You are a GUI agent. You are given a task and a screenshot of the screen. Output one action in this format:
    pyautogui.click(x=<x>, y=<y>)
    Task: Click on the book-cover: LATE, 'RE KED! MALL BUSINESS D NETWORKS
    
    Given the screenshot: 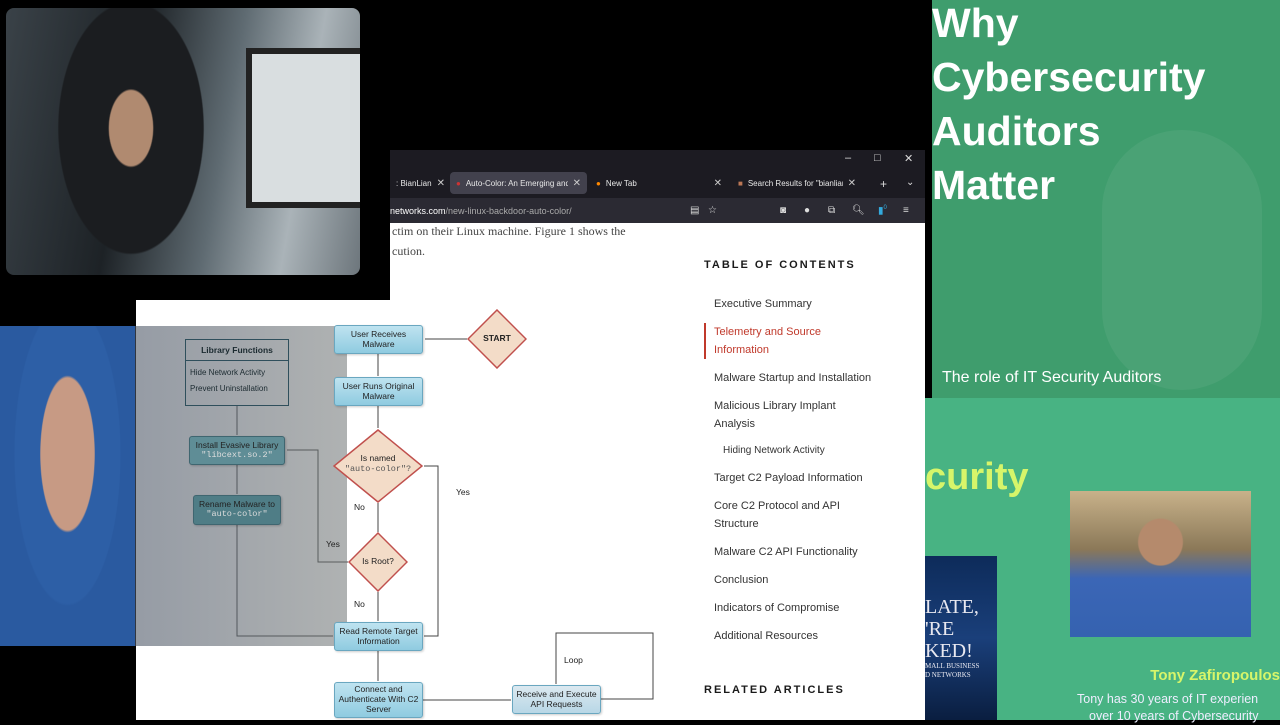 What is the action you would take?
    pyautogui.click(x=961, y=638)
    